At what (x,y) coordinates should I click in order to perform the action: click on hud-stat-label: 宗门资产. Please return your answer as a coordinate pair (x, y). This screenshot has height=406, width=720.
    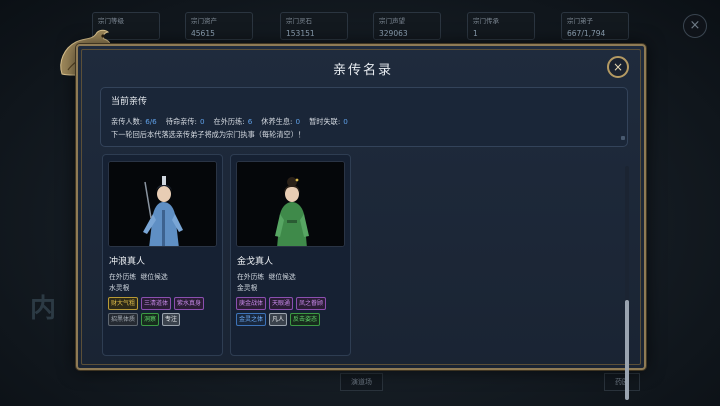
    Looking at the image, I should click on (204, 21).